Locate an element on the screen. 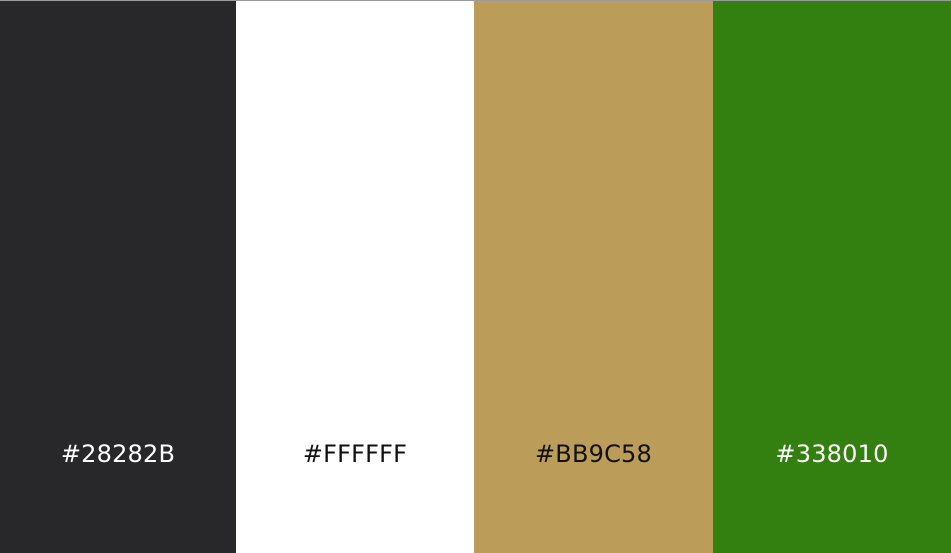  swatch-hex-label: #338010 is located at coordinates (832, 454).